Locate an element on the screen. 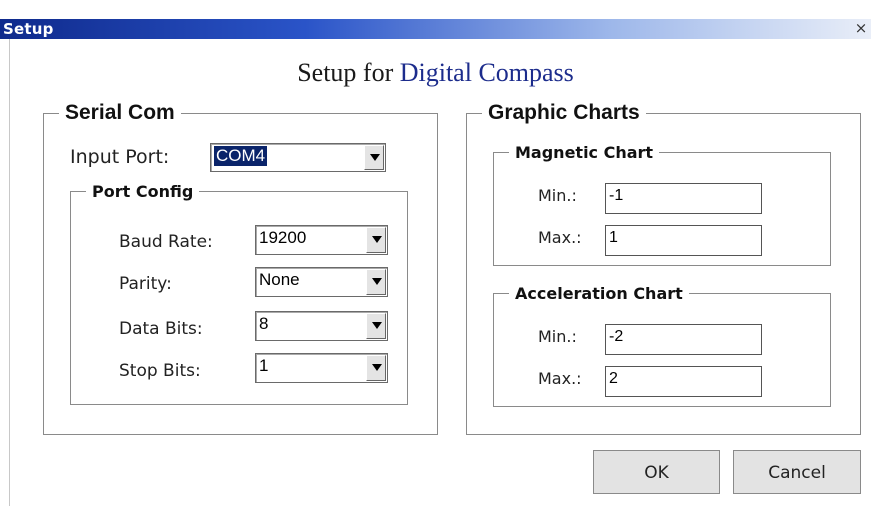 This screenshot has height=506, width=871. serial-com-legend: Serial Com is located at coordinates (120, 113).